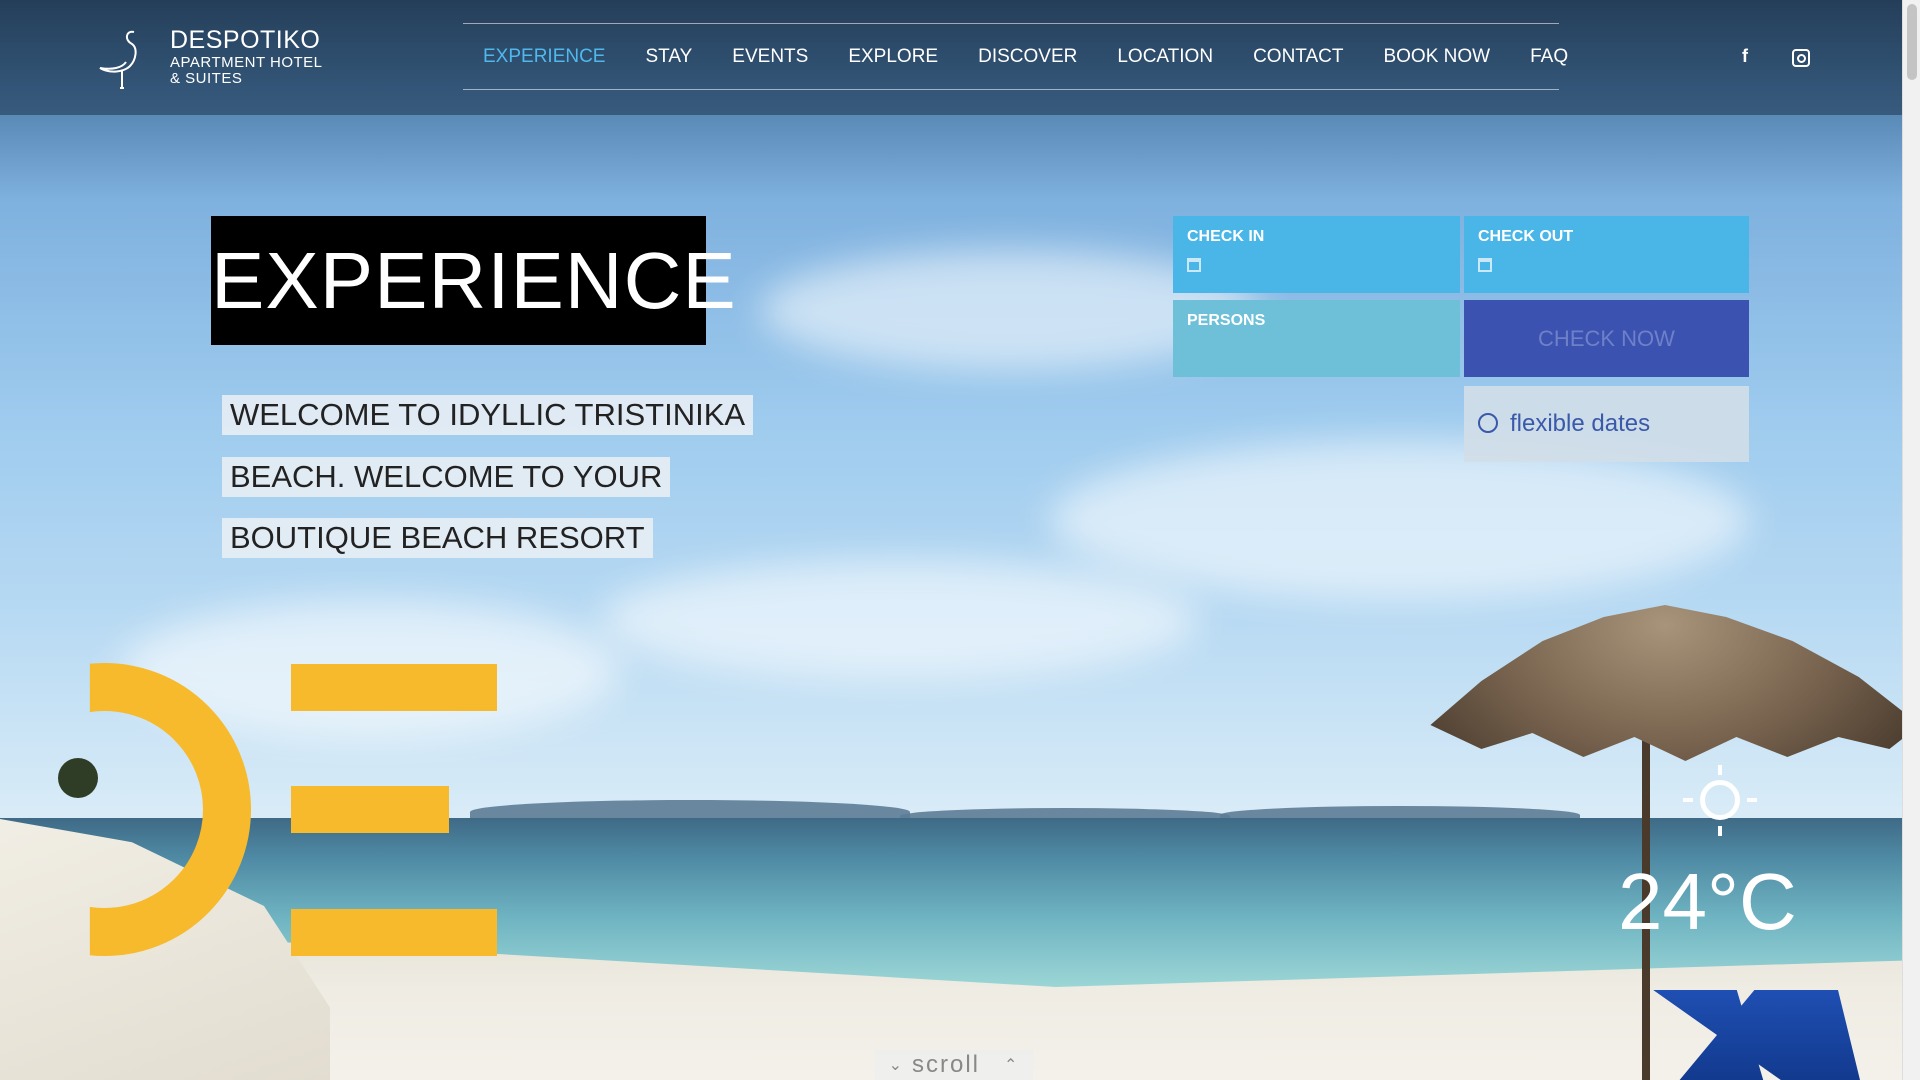  Describe the element at coordinates (488, 415) in the screenshot. I see `hero-tagline-line: WELCOME TO IDYLLIC TRISTINIKA` at that location.